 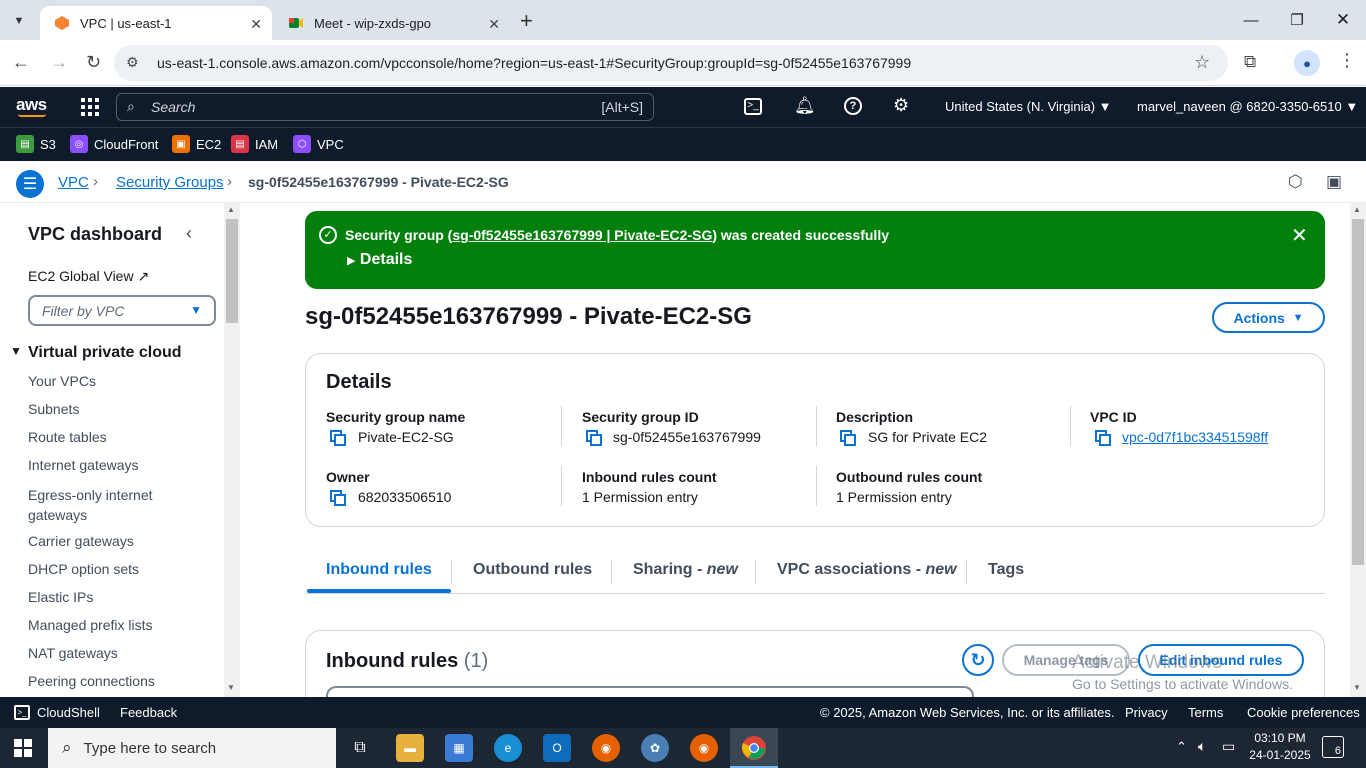 I want to click on settings-gear-icon: ⚙, so click(x=901, y=105).